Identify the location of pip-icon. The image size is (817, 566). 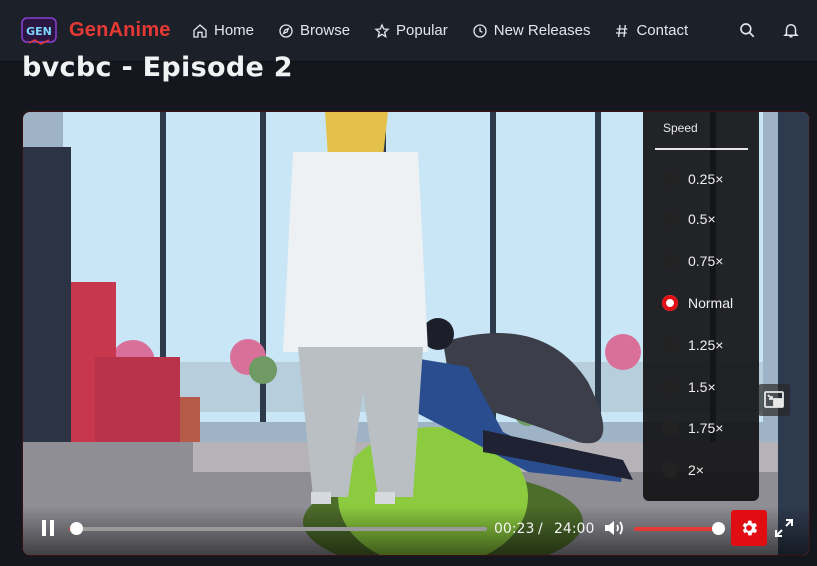
(774, 399).